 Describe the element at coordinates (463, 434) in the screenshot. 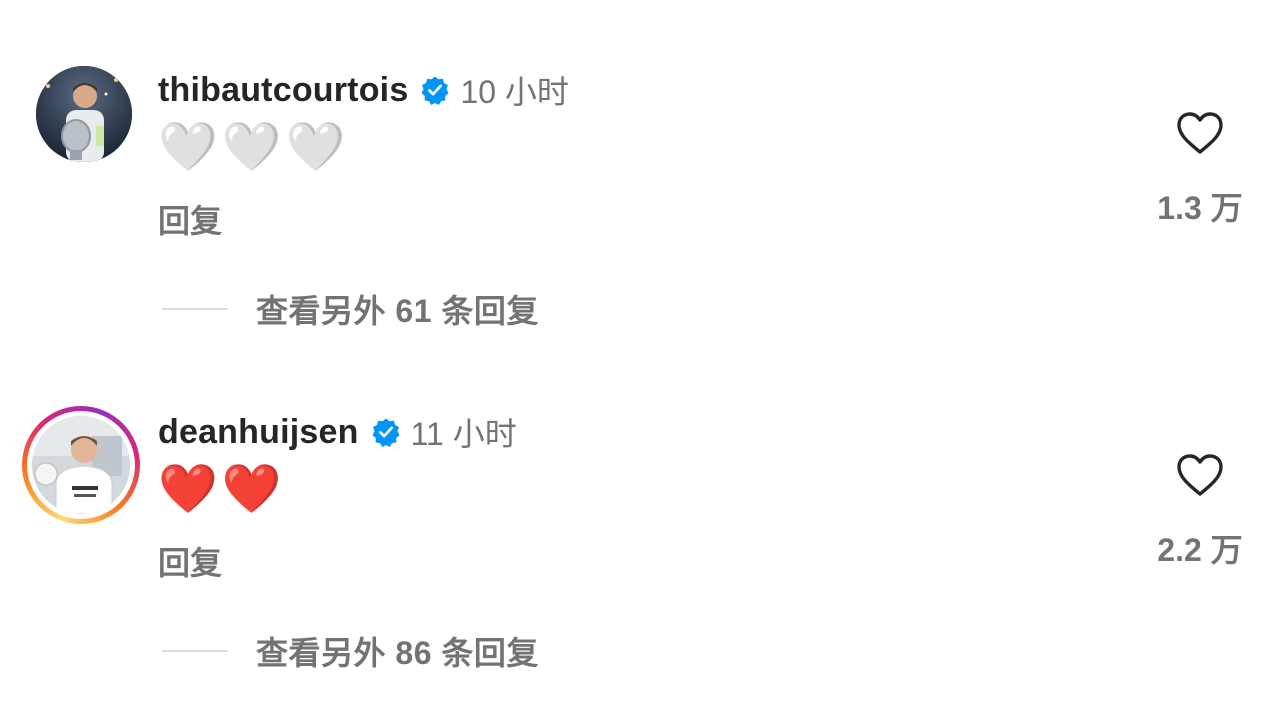

I see `timestamp: 11 小时` at that location.